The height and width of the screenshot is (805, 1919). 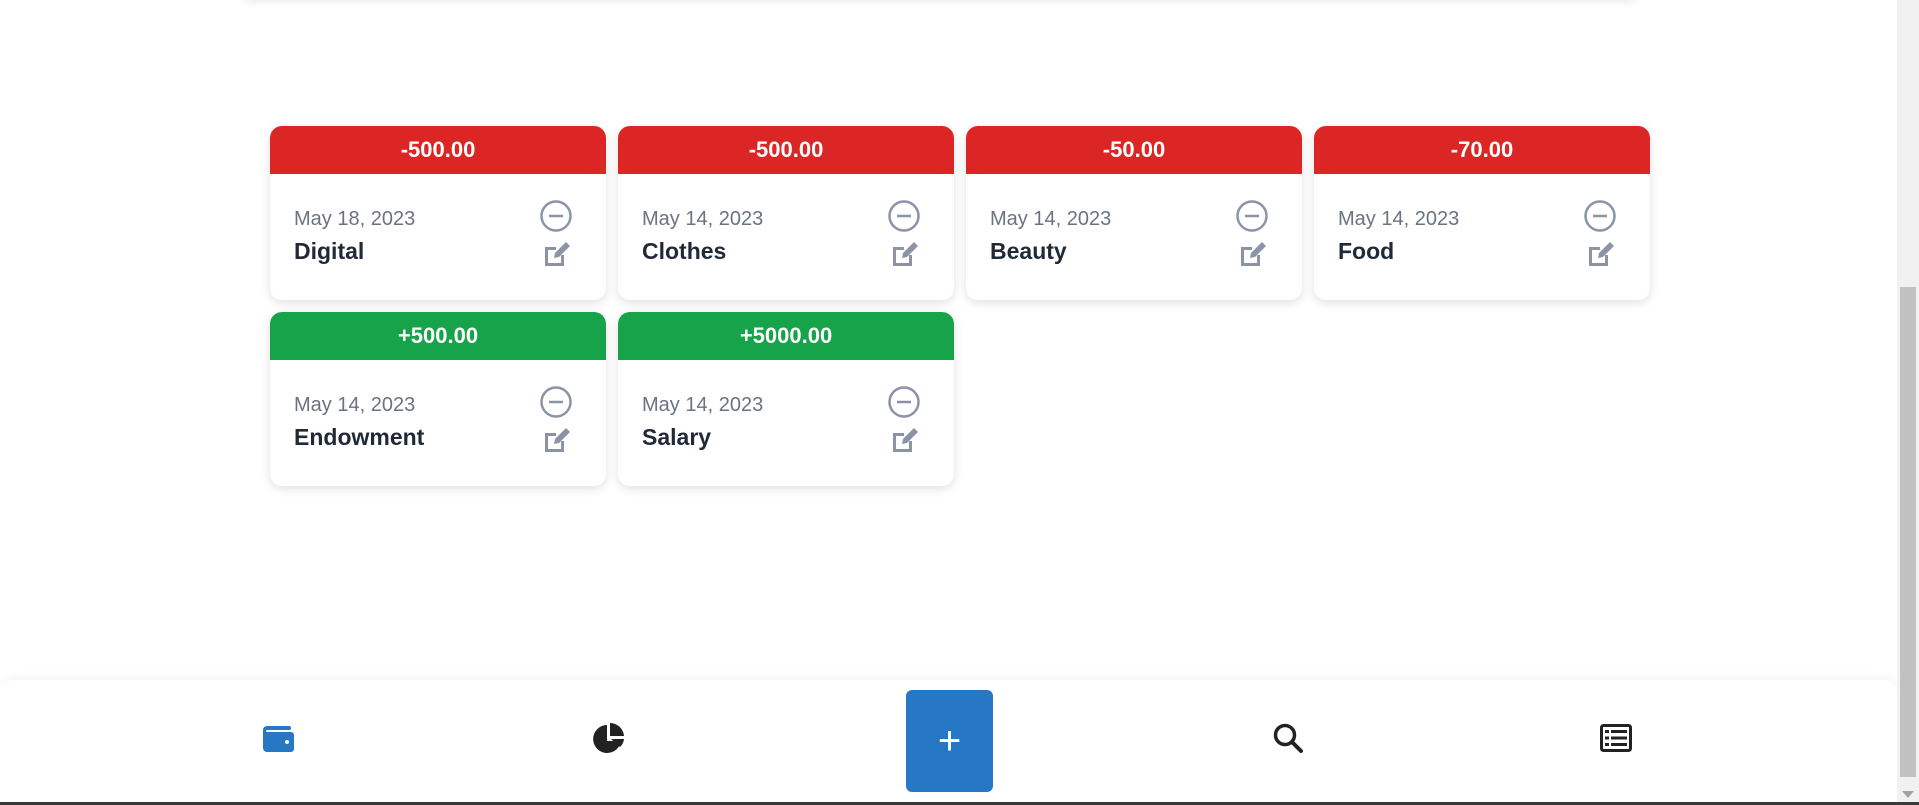 What do you see at coordinates (438, 336) in the screenshot?
I see `transaction-amount: +500.00` at bounding box center [438, 336].